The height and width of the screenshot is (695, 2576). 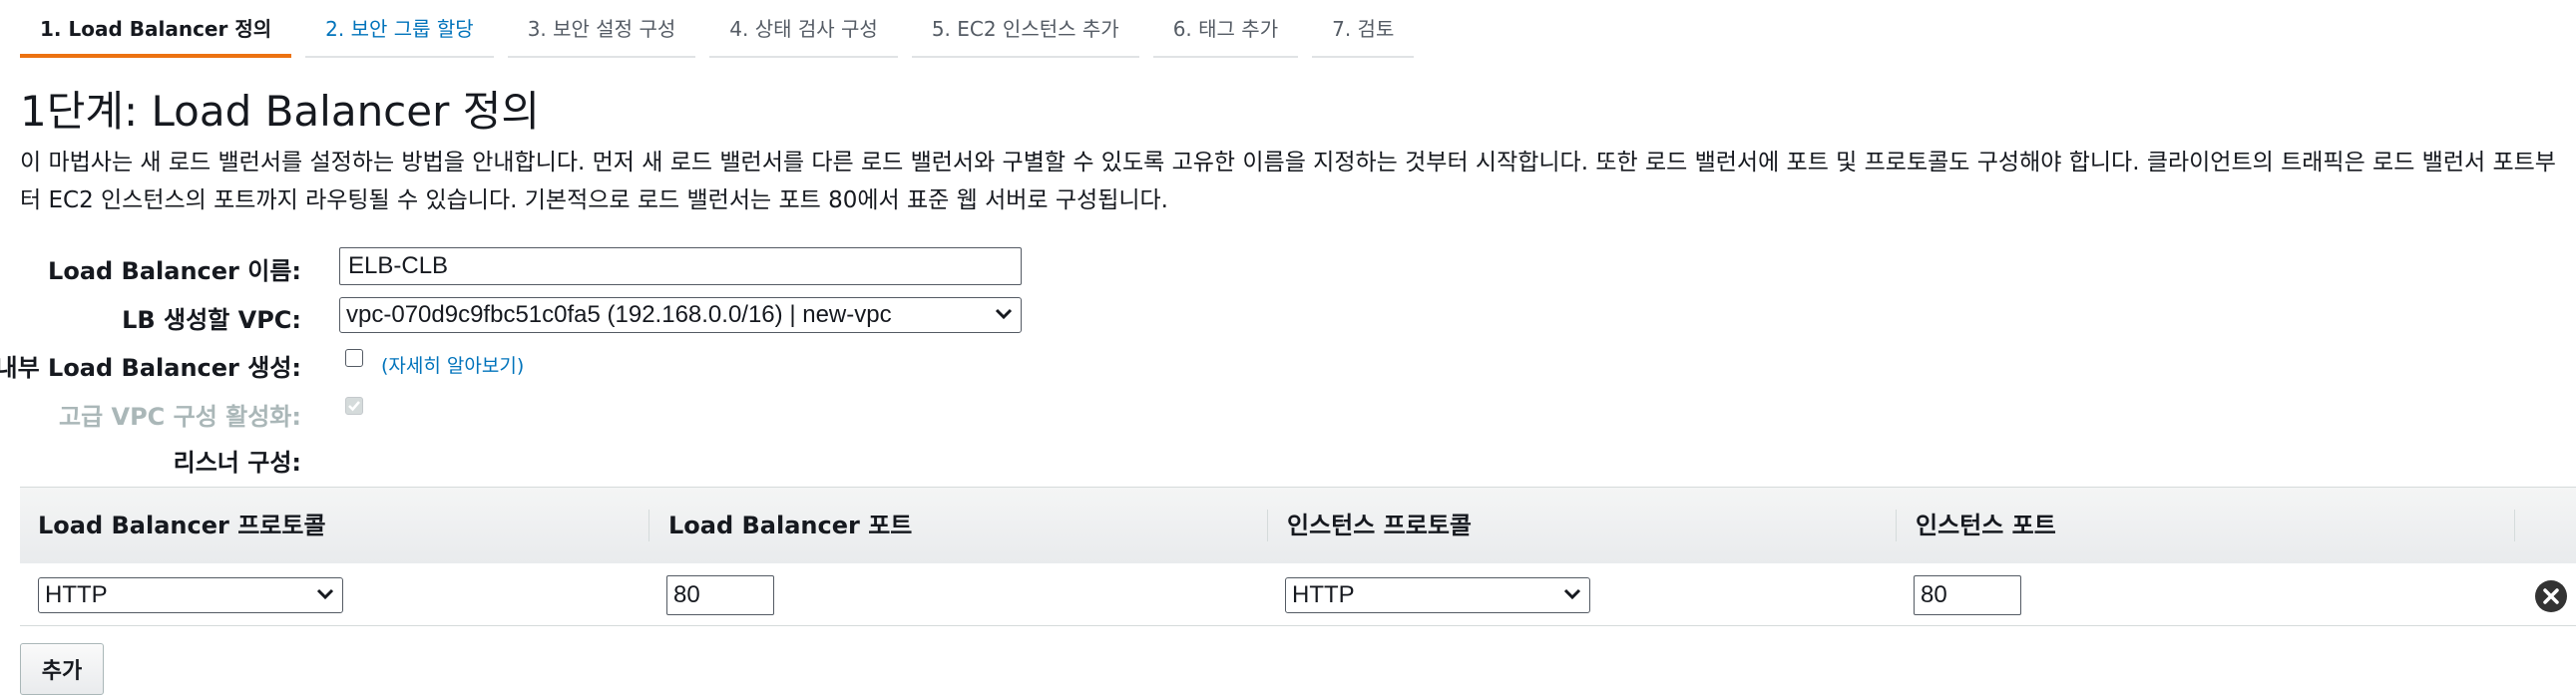 I want to click on name-label: Load Balancer 이름:, so click(x=174, y=271).